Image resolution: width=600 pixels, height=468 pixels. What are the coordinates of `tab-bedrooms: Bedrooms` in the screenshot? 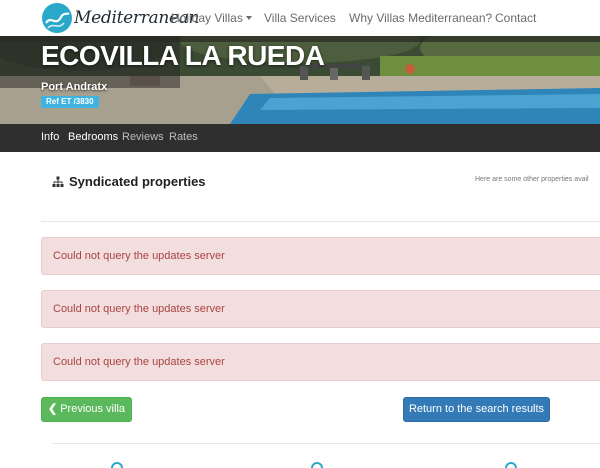 It's located at (93, 137).